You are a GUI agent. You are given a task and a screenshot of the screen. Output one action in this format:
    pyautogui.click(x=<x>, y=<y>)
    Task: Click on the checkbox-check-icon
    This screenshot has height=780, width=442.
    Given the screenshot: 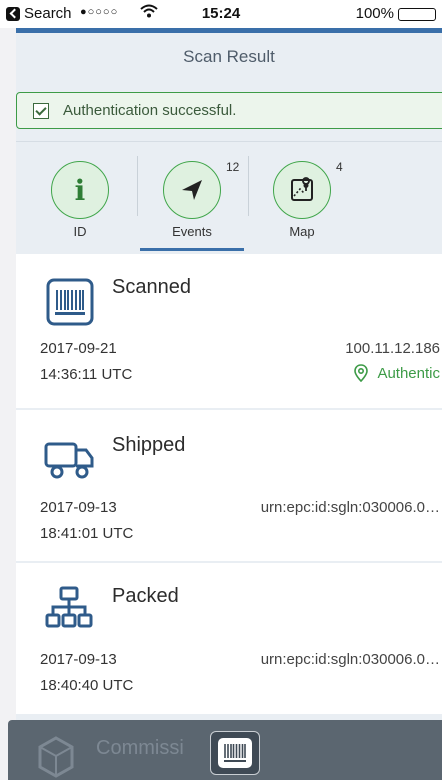 What is the action you would take?
    pyautogui.click(x=41, y=110)
    